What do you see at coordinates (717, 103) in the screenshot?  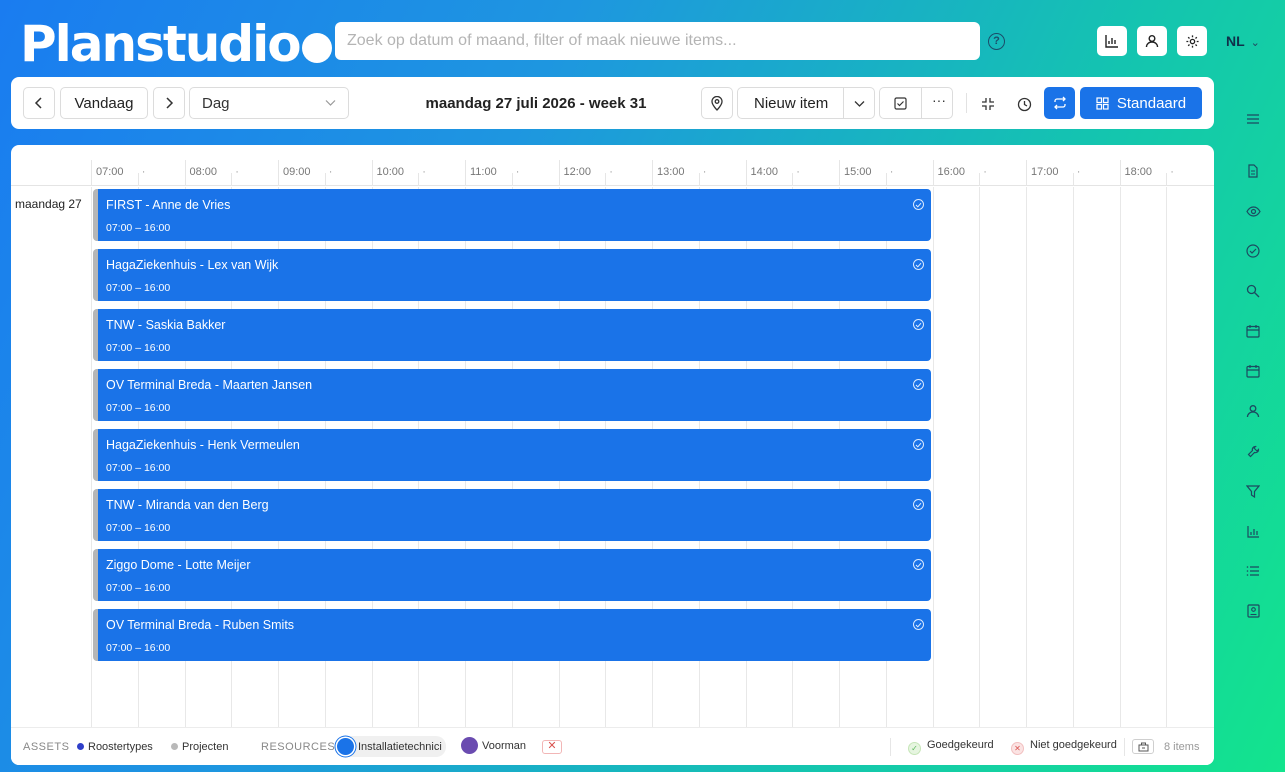 I see `location-button` at bounding box center [717, 103].